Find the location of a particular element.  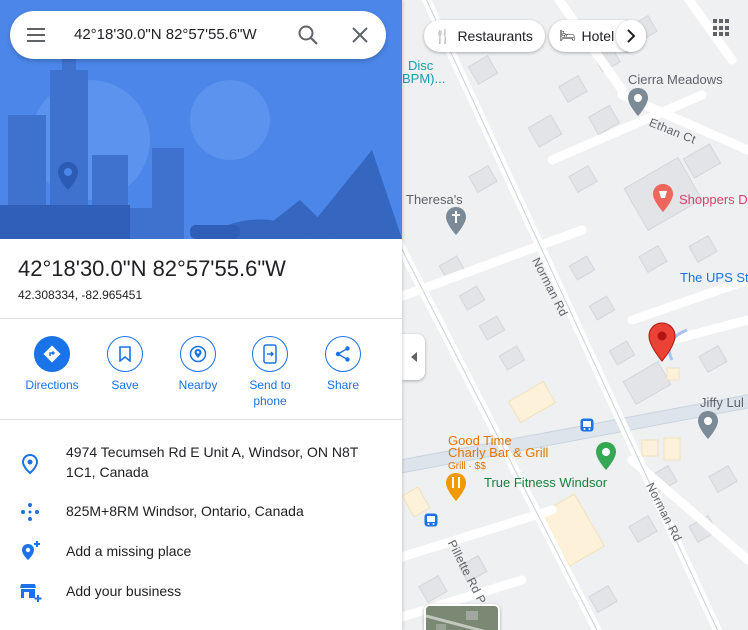

add-location-icon is located at coordinates (31, 550).